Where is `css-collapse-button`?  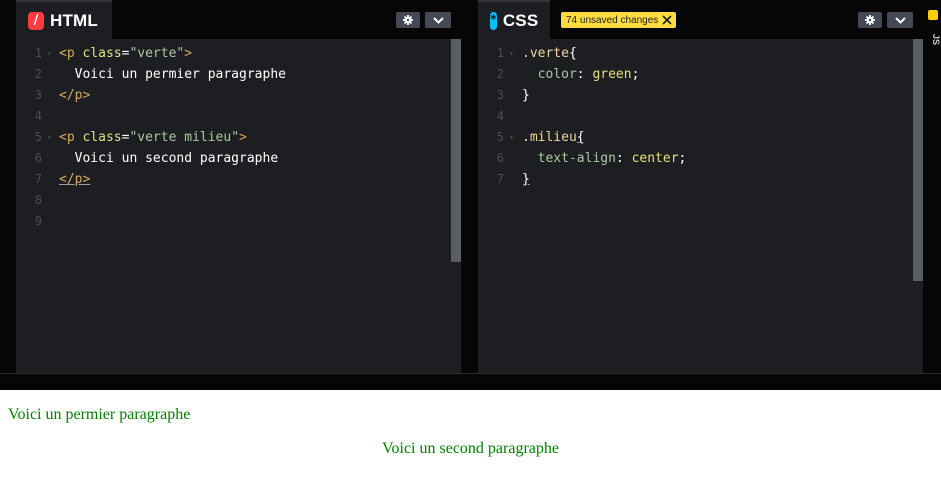 css-collapse-button is located at coordinates (900, 20).